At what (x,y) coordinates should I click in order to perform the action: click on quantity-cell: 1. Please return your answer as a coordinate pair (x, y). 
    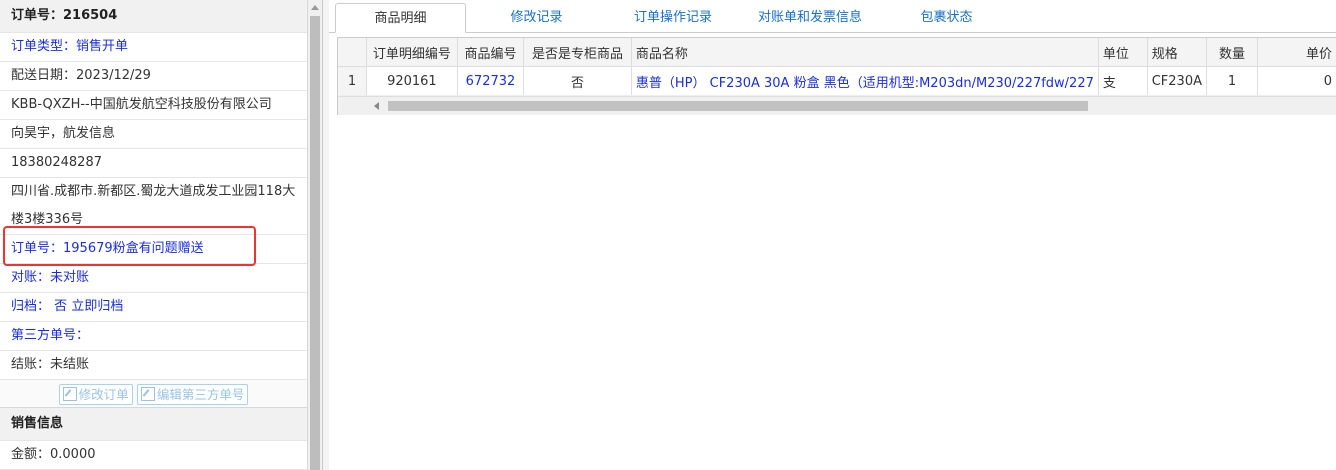
    Looking at the image, I should click on (1232, 81).